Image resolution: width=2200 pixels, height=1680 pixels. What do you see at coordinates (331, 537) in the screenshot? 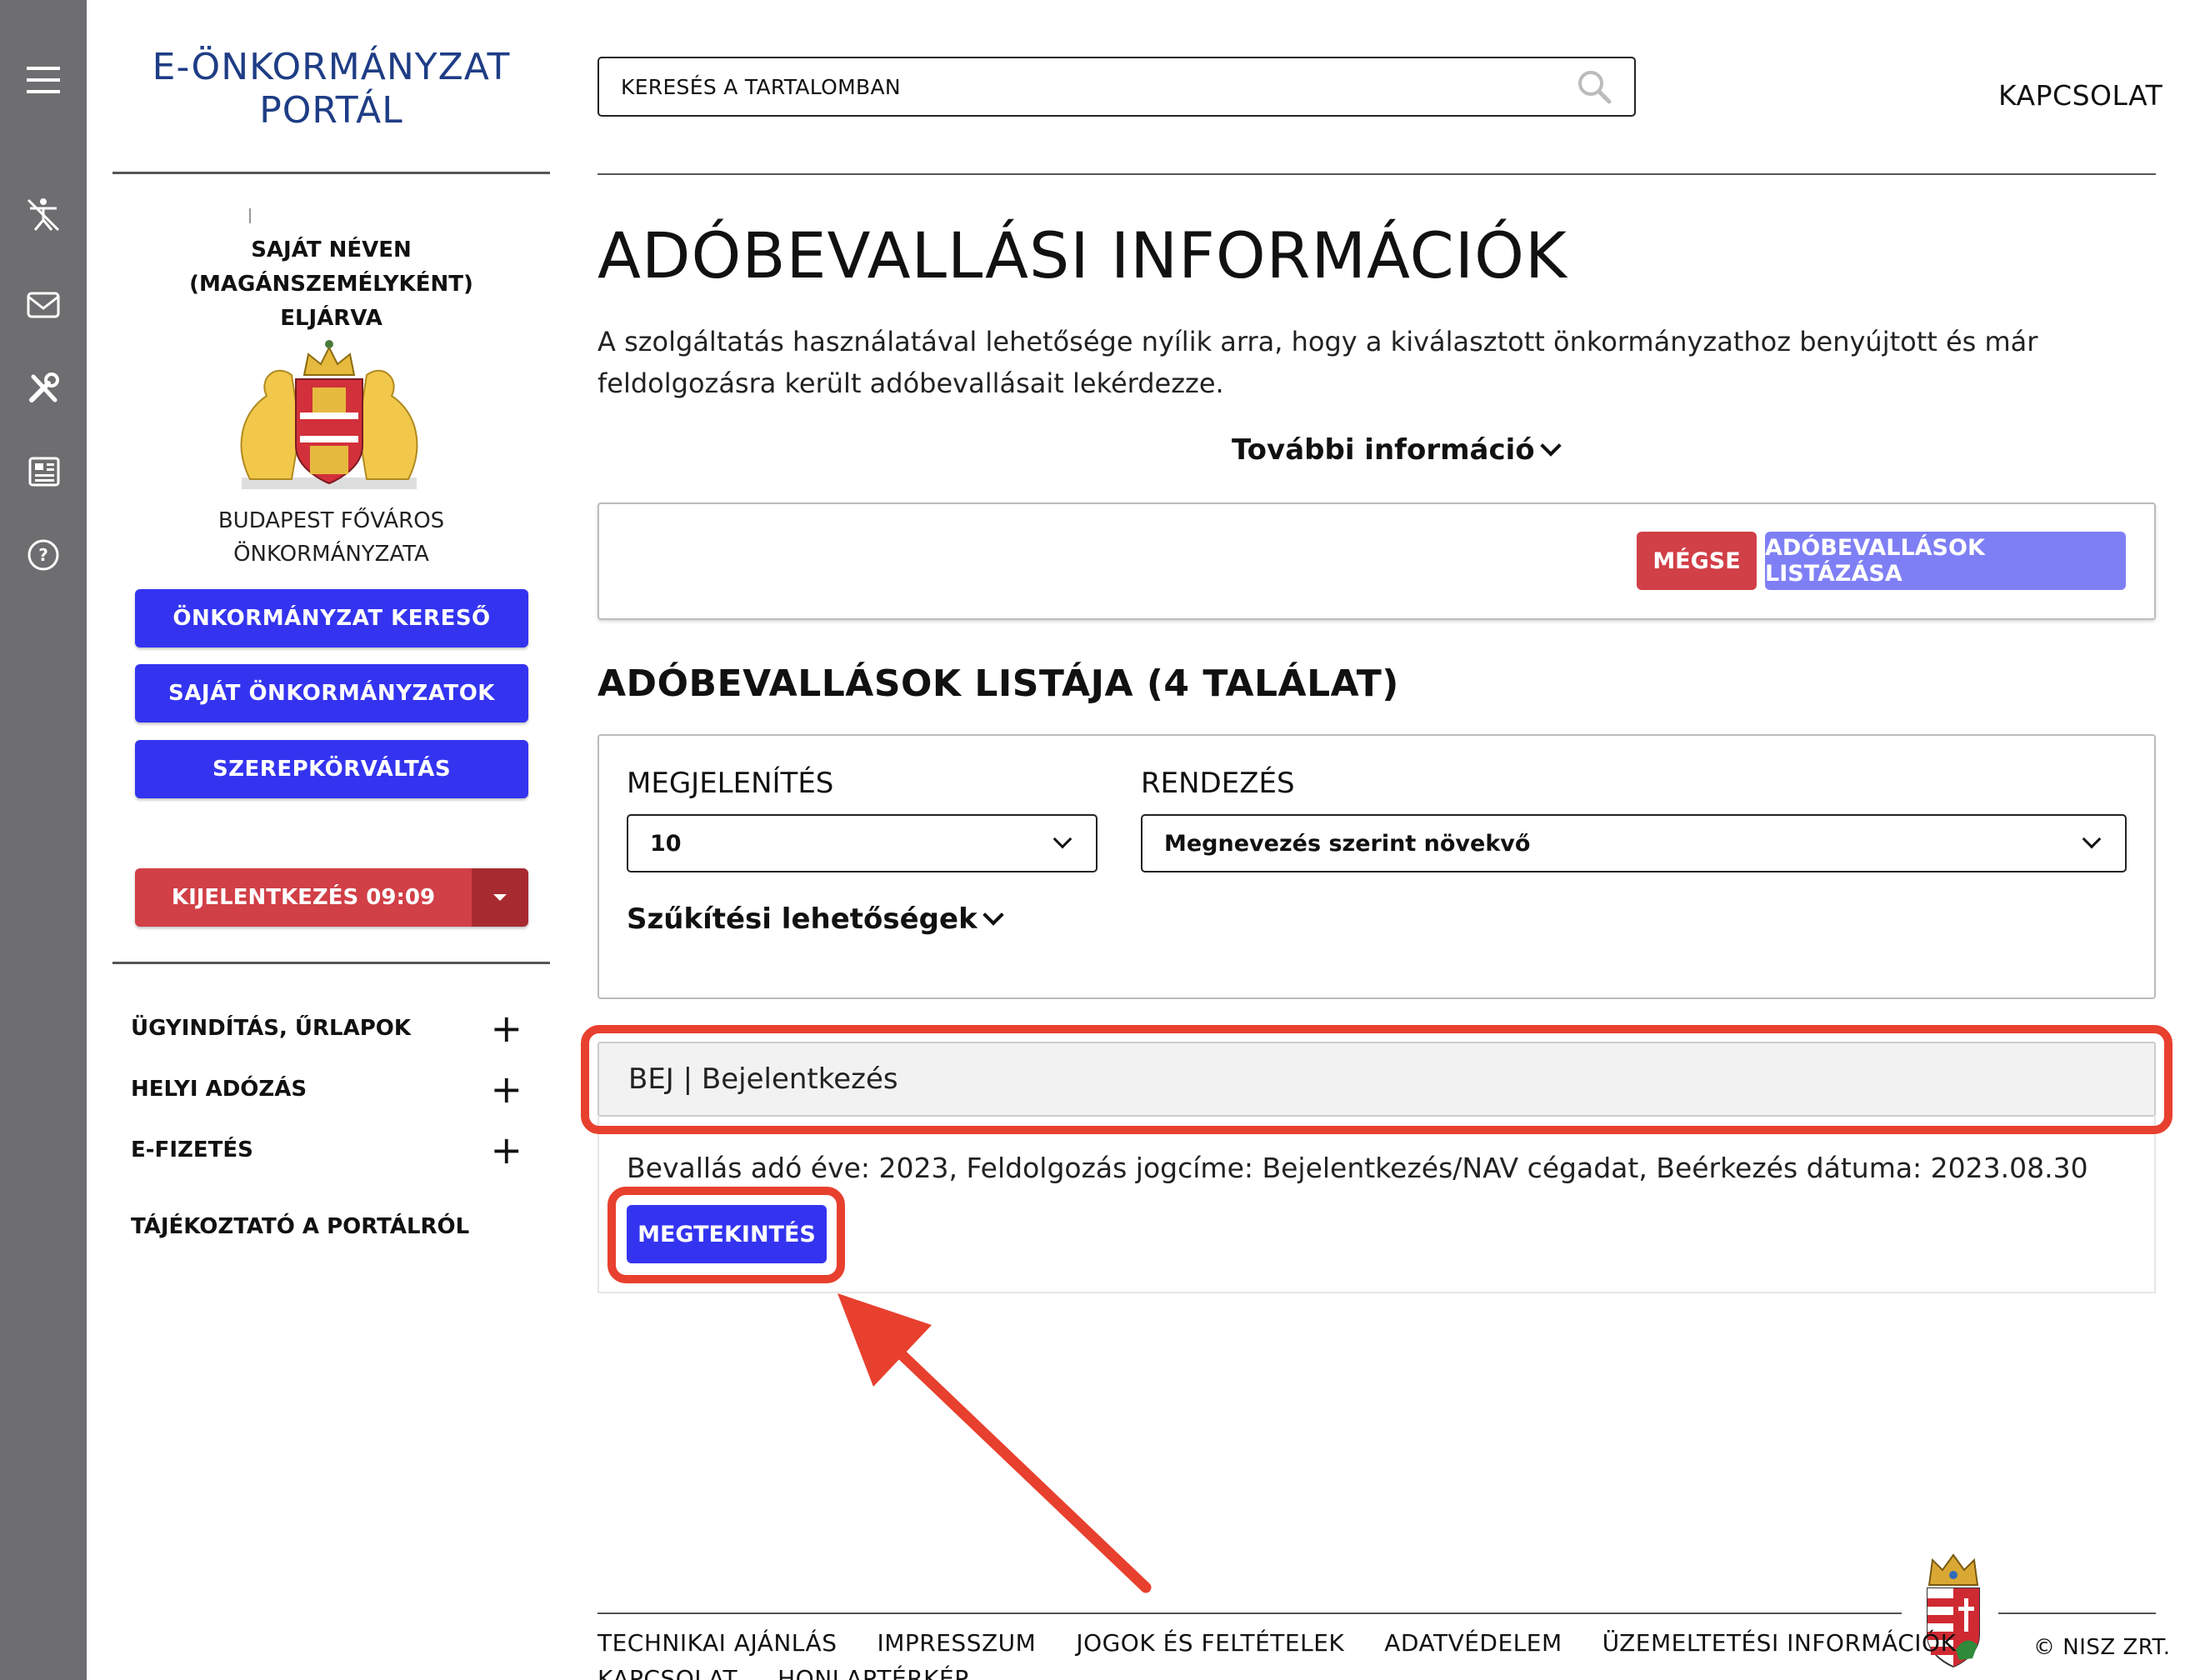
I see `municipality-name: BUDAPEST FŐVÁROS ÖNKORMÁNYZATA` at bounding box center [331, 537].